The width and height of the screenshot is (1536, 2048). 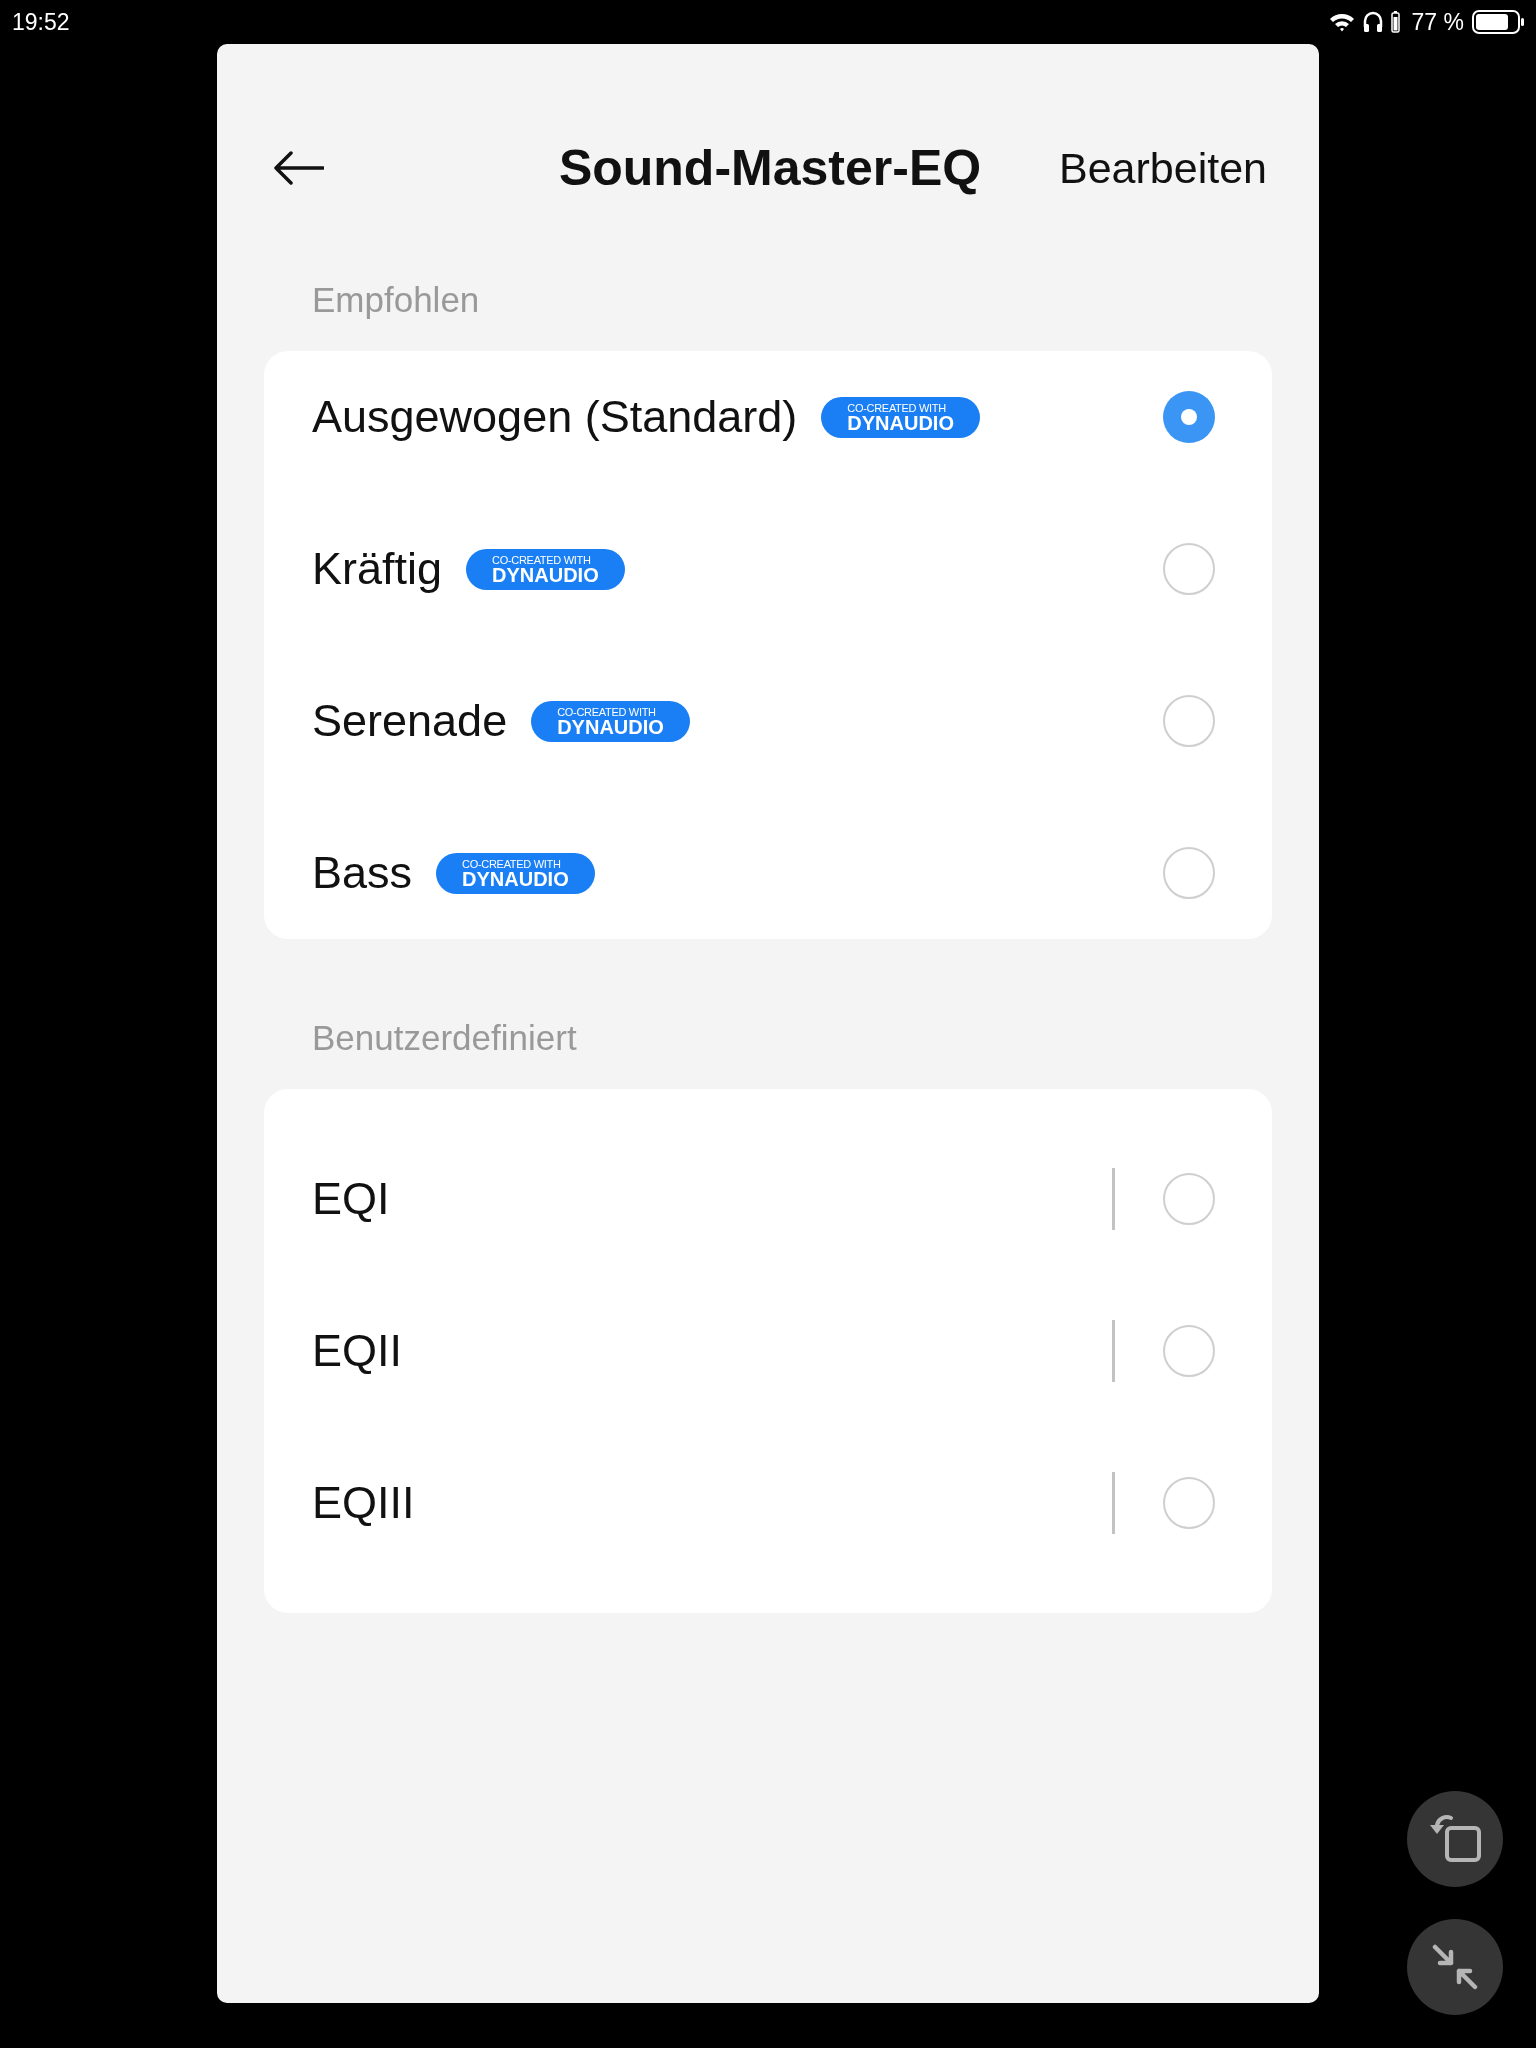 I want to click on wifi-icon, so click(x=1341, y=22).